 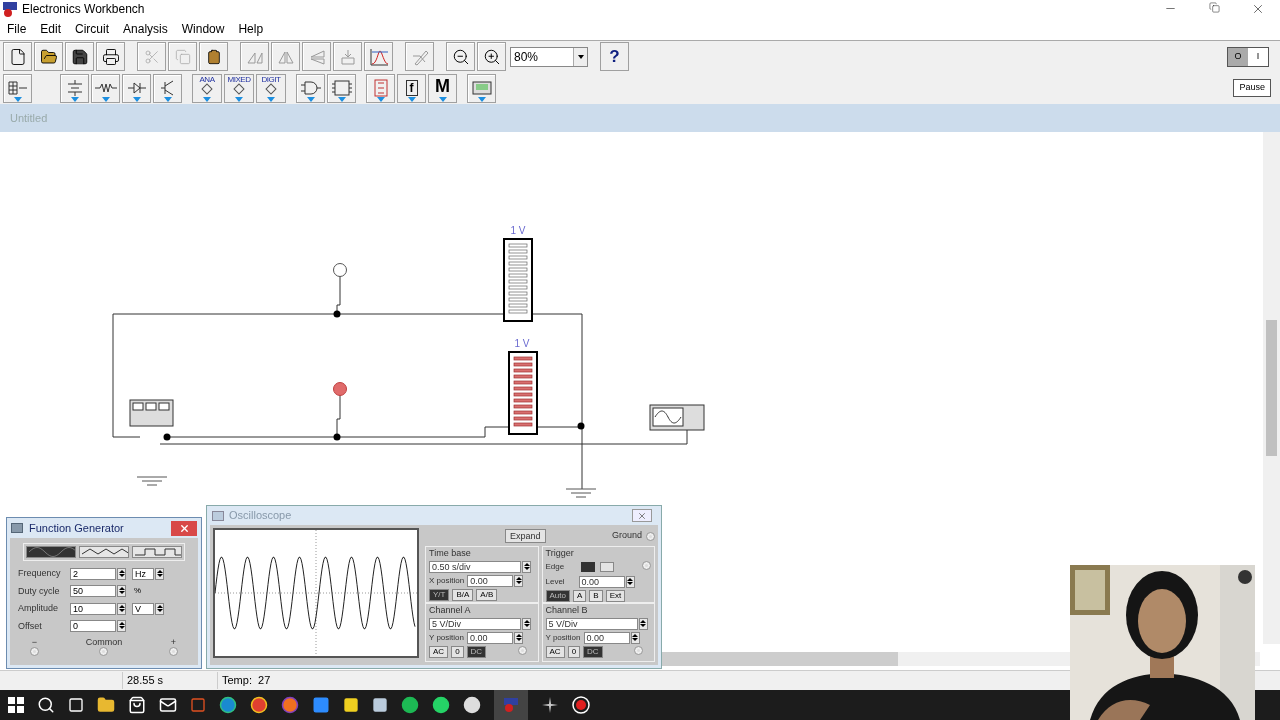 I want to click on logic-gates-bin-button, so click(x=310, y=88).